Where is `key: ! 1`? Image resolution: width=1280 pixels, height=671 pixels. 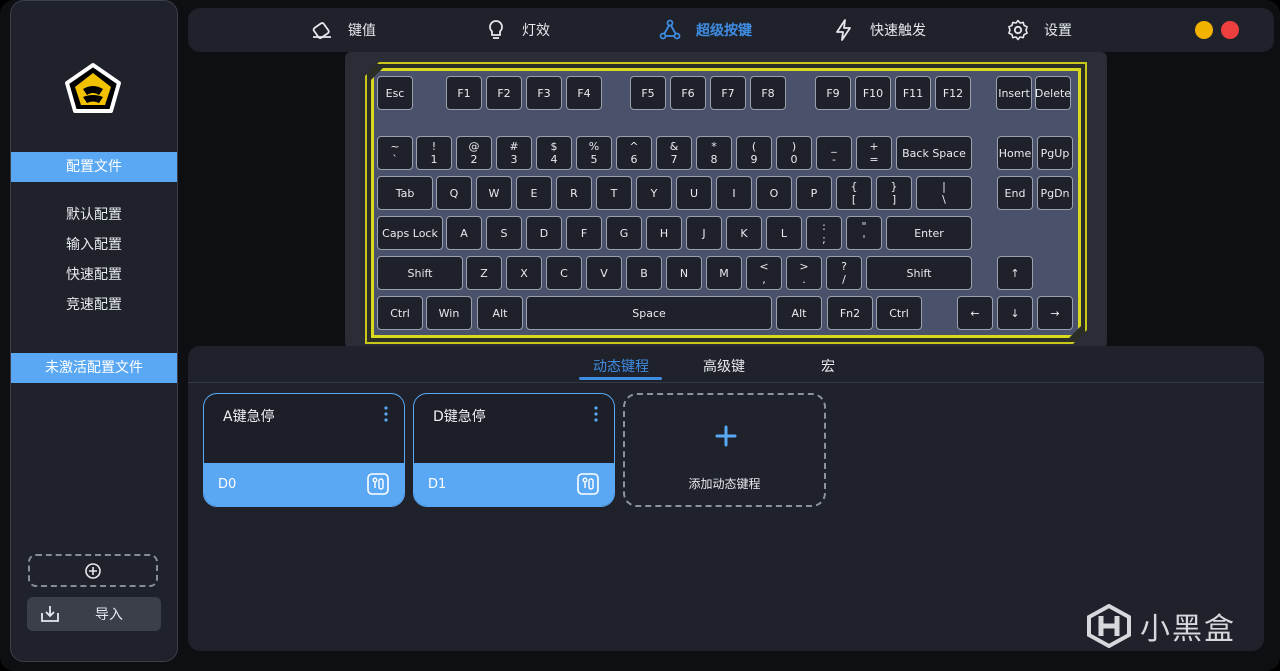
key: ! 1 is located at coordinates (434, 153).